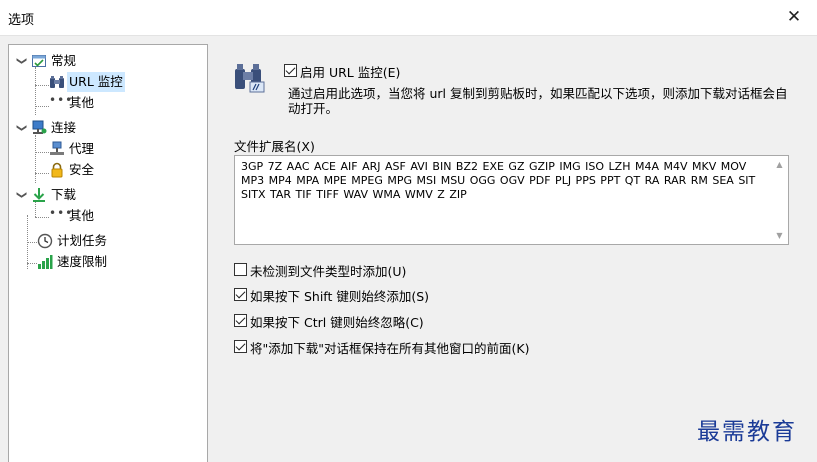 The image size is (817, 462). Describe the element at coordinates (107, 103) in the screenshot. I see `tree-item-general-other: ••• 其他` at that location.